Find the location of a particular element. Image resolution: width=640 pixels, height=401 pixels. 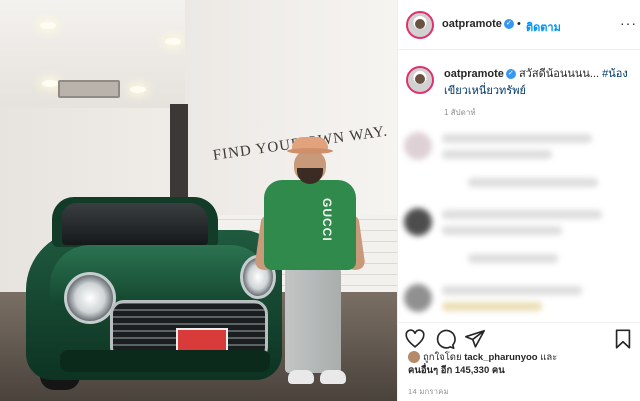

likes-count: 145,330 is located at coordinates (472, 370).